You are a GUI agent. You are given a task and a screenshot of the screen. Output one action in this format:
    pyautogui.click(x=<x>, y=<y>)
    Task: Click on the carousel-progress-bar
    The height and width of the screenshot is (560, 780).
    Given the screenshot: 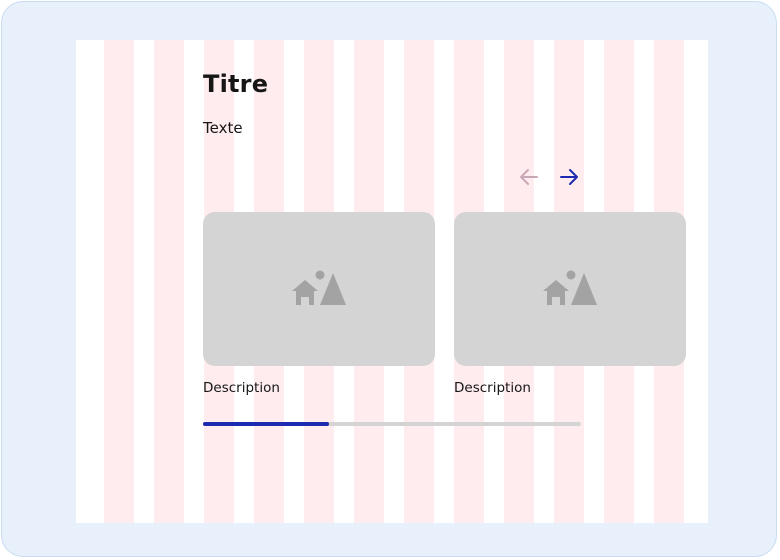 What is the action you would take?
    pyautogui.click(x=392, y=424)
    